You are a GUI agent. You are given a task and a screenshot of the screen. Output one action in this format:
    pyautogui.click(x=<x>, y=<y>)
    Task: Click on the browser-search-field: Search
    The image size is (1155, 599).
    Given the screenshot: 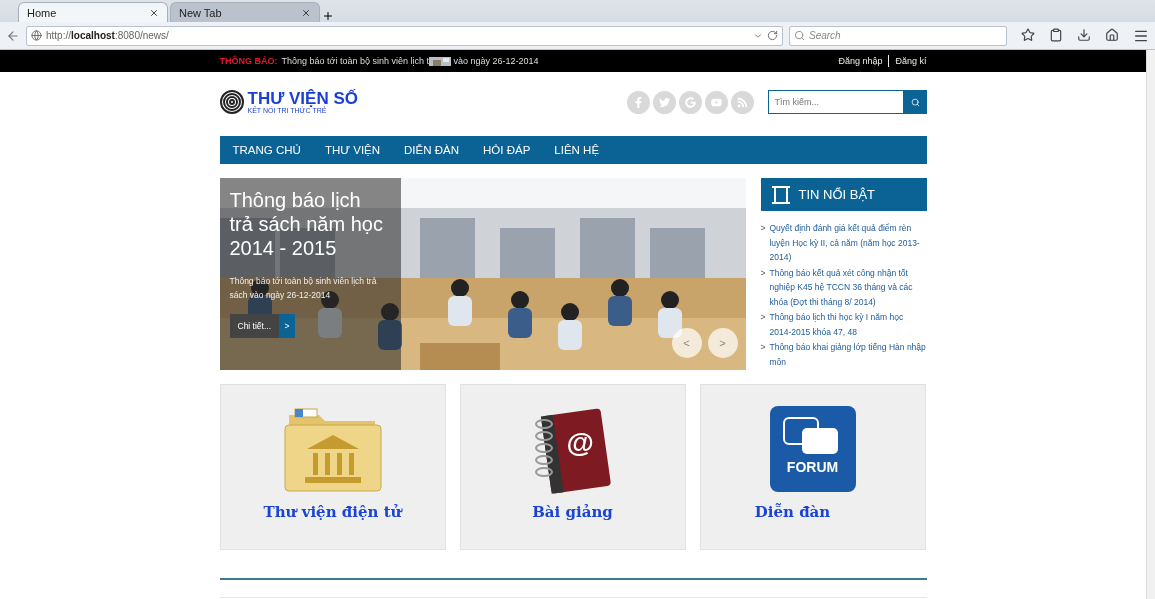 What is the action you would take?
    pyautogui.click(x=898, y=35)
    